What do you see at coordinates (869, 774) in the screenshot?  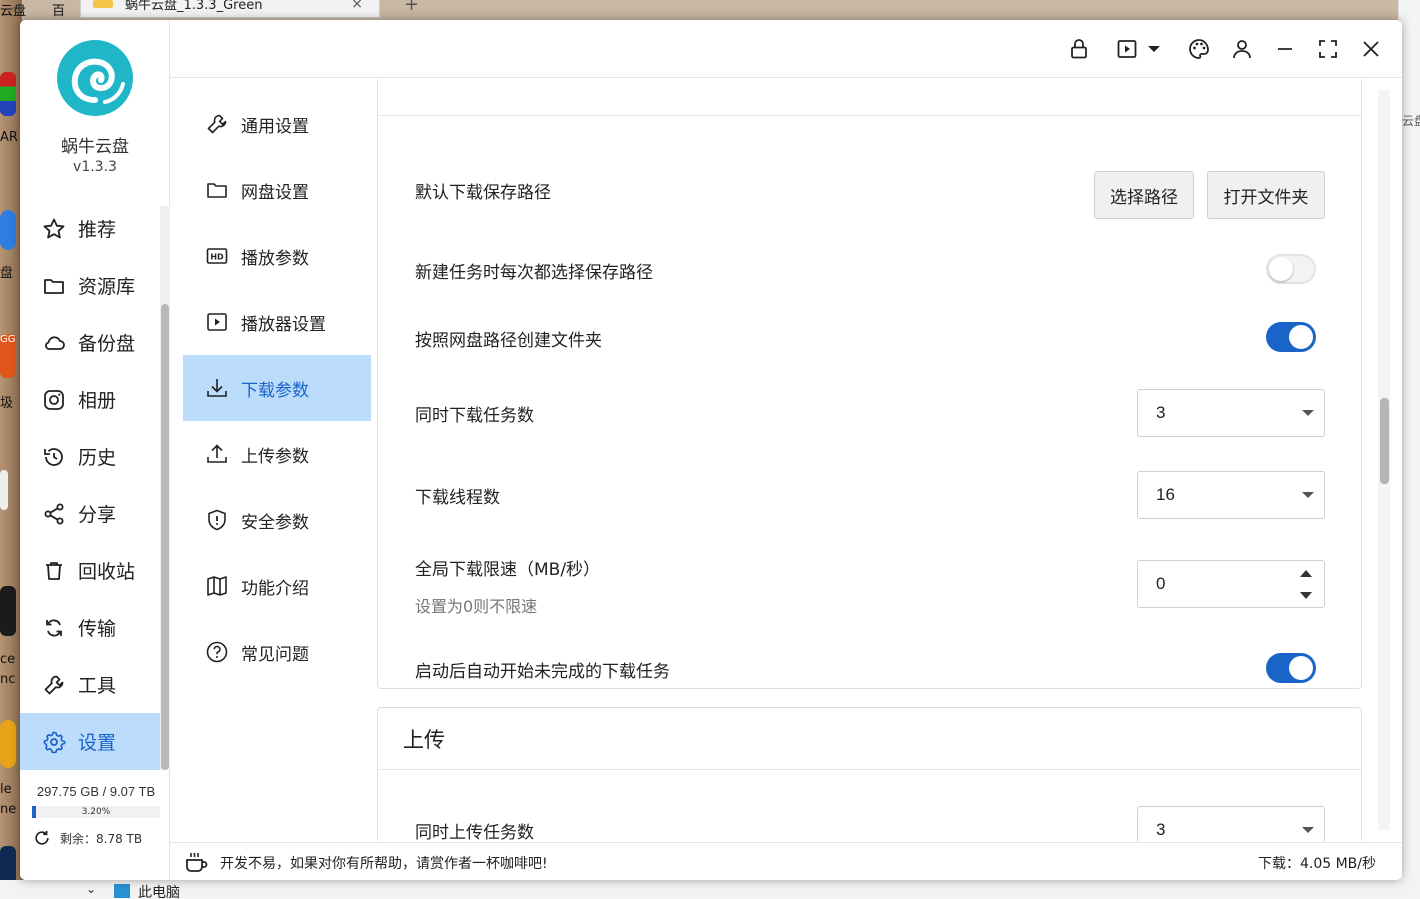 I see `upload-settings-card: 上传 同时上传任务数 3` at bounding box center [869, 774].